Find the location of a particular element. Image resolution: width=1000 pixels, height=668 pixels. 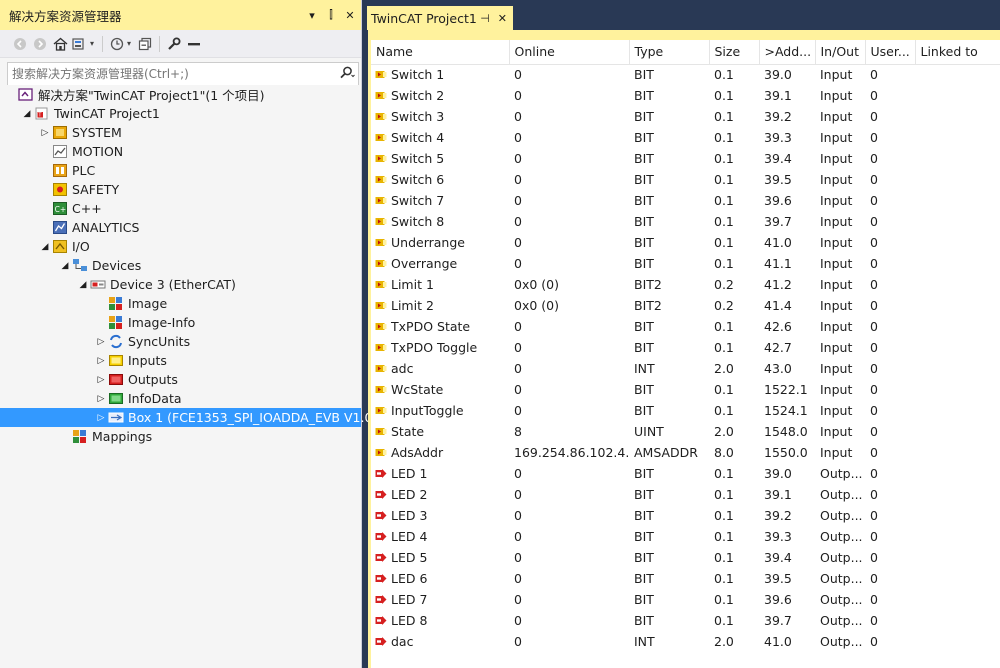

forward-icon is located at coordinates (40, 44).